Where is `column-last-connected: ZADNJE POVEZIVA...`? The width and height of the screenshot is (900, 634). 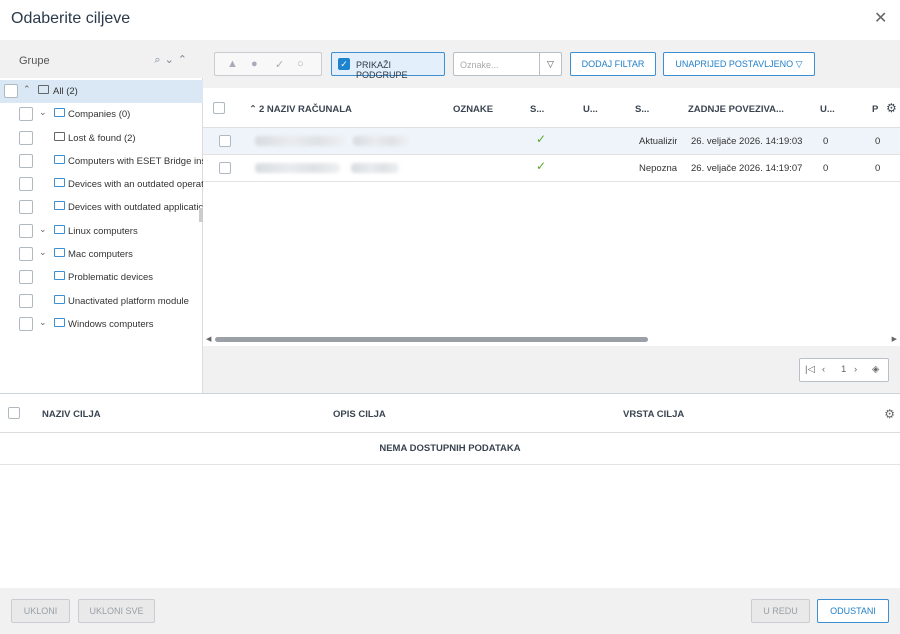
column-last-connected: ZADNJE POVEZIVA... is located at coordinates (736, 109).